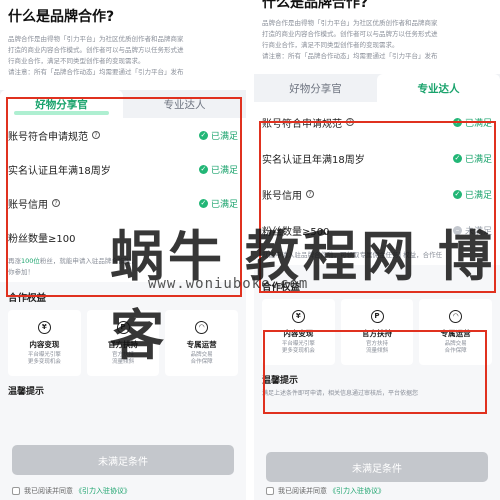 This screenshot has height=500, width=500. Describe the element at coordinates (377, 256) in the screenshot. I see `progress-note: 就能申请入驻品牌合作啦，可领取专属佣金任务] 权益，合作任` at that location.